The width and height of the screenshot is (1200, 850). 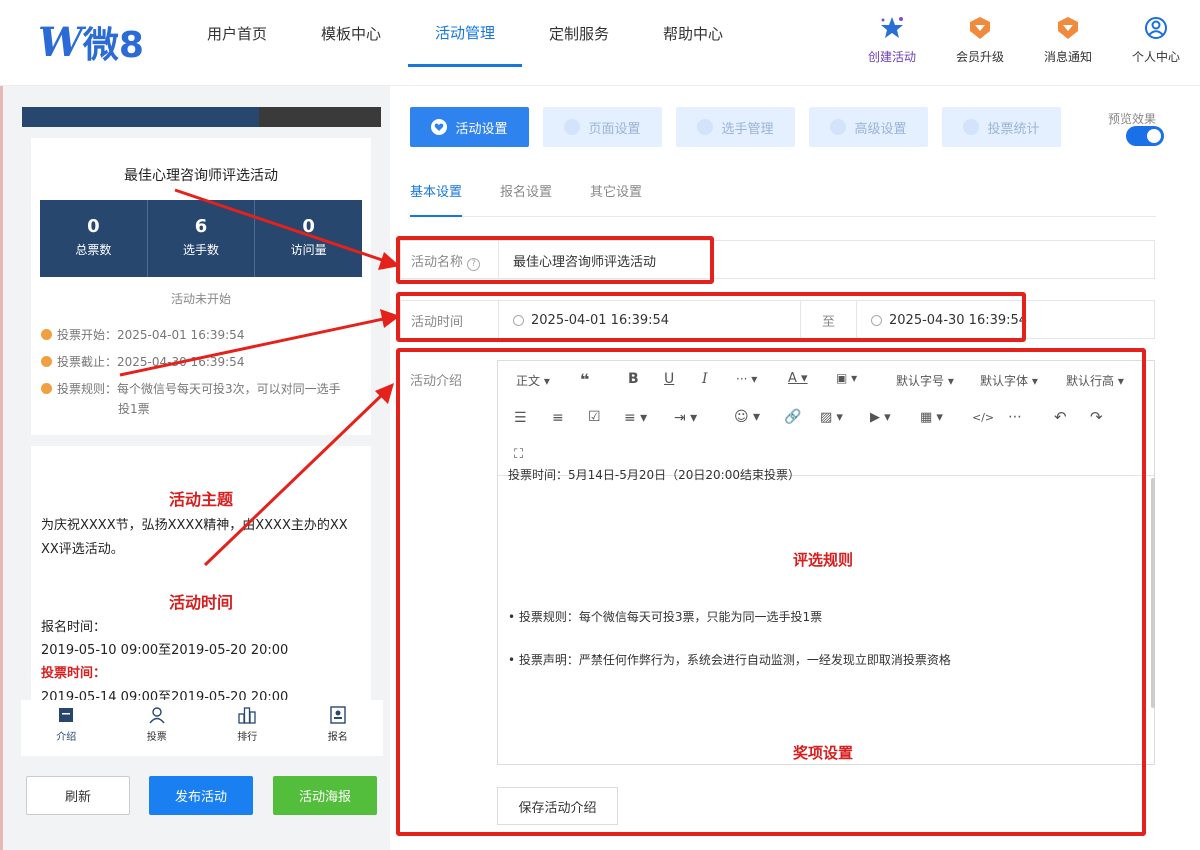 I want to click on message-badge-icon, so click(x=1068, y=28).